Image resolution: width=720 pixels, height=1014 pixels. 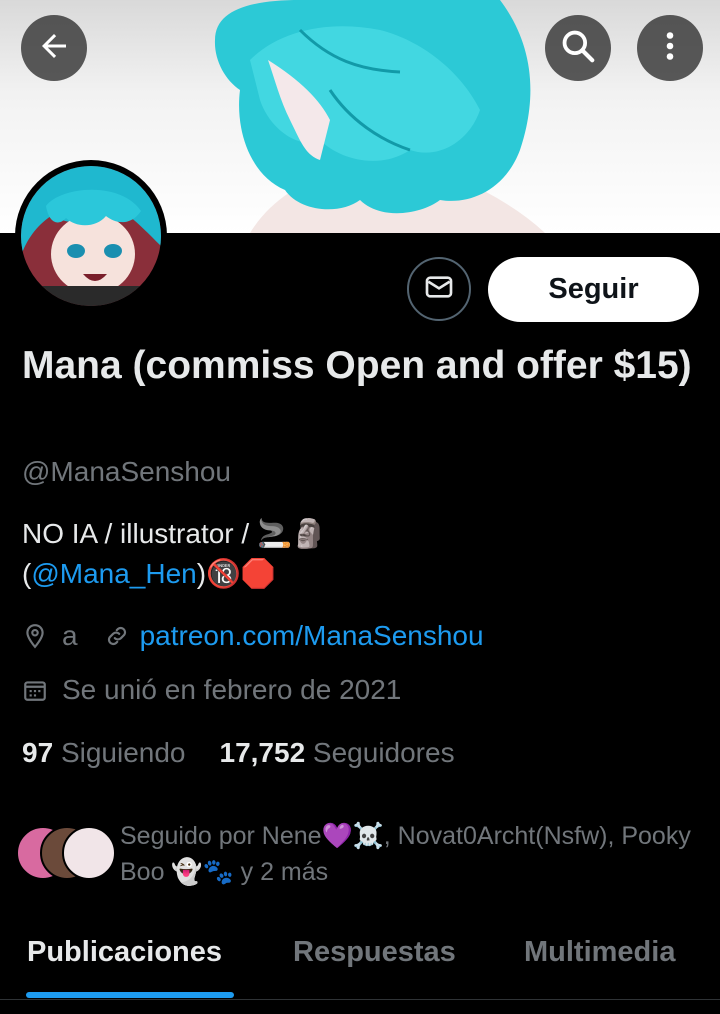 I want to click on search-button, so click(x=578, y=48).